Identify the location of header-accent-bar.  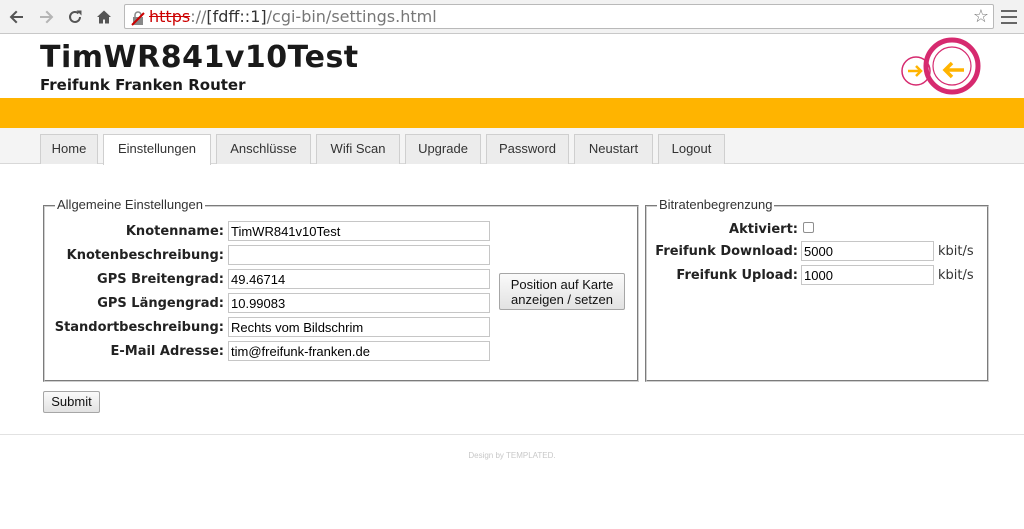
(512, 113).